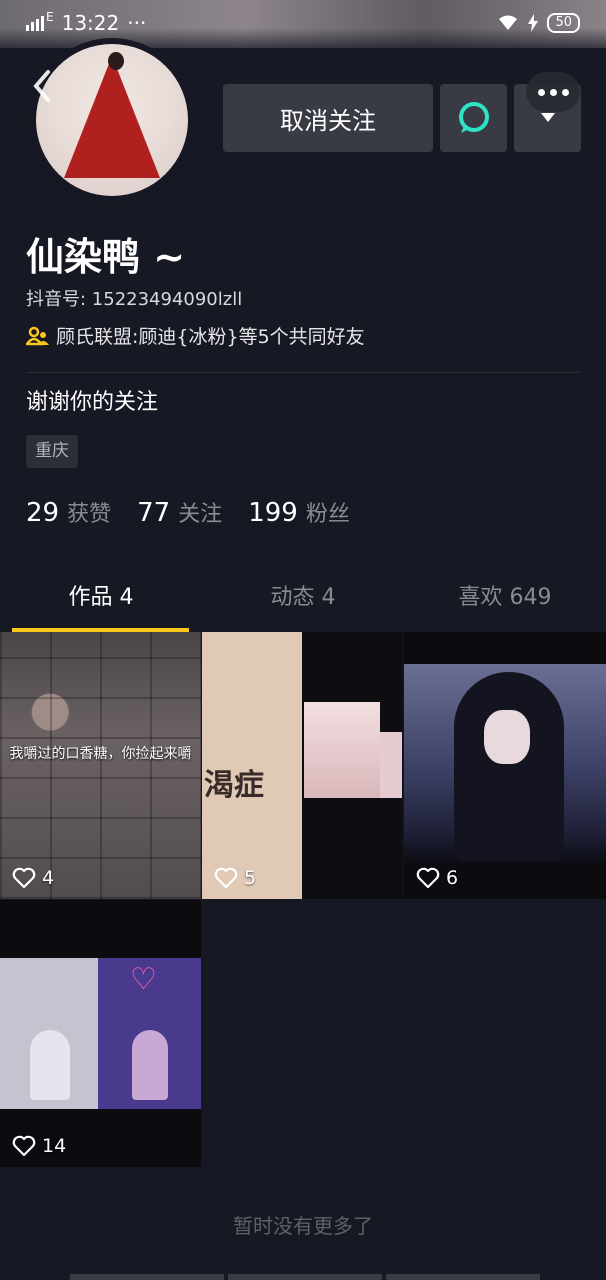 This screenshot has height=1280, width=606. Describe the element at coordinates (48, 878) in the screenshot. I see `likes-count: 4` at that location.